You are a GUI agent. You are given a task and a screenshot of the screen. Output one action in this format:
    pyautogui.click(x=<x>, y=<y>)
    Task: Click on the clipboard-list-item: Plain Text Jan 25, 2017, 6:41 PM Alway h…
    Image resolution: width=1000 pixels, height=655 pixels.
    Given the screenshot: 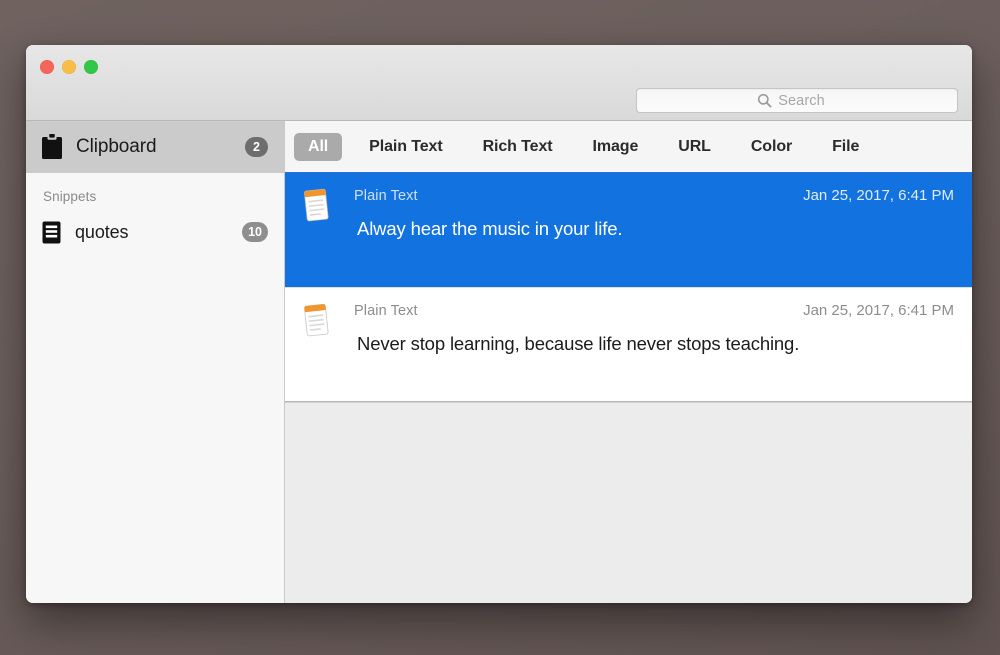 What is the action you would take?
    pyautogui.click(x=628, y=230)
    